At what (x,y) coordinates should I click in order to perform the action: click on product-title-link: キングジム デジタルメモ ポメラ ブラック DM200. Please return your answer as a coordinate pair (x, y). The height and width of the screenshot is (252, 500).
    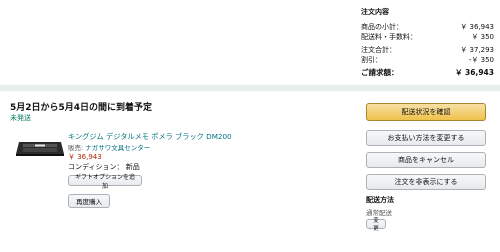
    Looking at the image, I should click on (150, 137).